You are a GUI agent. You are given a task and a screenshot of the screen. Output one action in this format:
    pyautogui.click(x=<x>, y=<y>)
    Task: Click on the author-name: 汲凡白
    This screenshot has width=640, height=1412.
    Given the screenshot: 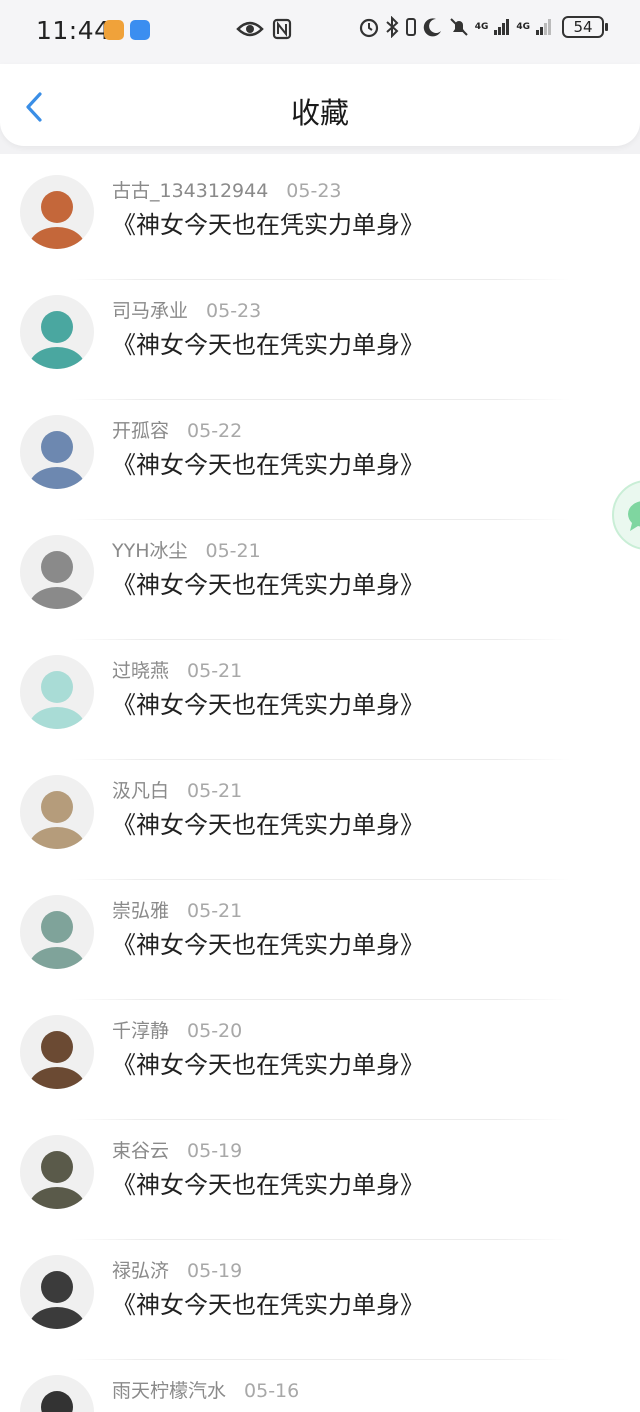 What is the action you would take?
    pyautogui.click(x=141, y=791)
    